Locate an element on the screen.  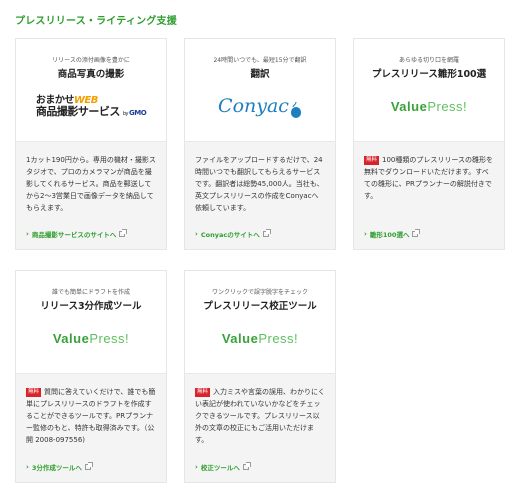
card-subtitle: リリースの添付画像を豊かに is located at coordinates (91, 60).